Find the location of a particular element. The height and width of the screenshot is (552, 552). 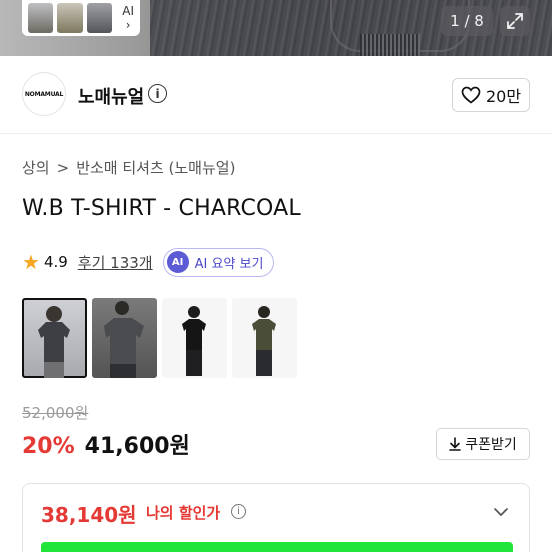

hero-thumbnail-strip: AI › is located at coordinates (81, 18).